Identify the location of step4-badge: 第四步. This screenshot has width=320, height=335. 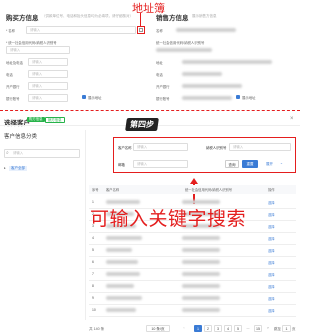
(142, 124).